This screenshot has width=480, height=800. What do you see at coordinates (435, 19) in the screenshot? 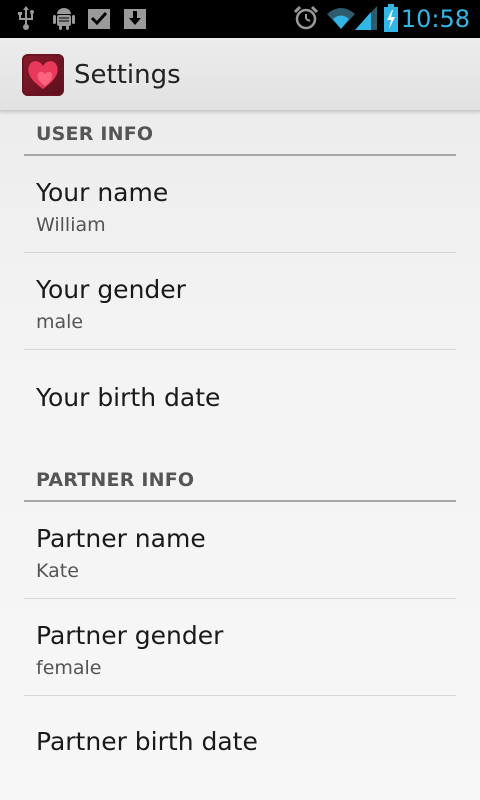
I see `status-time: 10:58` at bounding box center [435, 19].